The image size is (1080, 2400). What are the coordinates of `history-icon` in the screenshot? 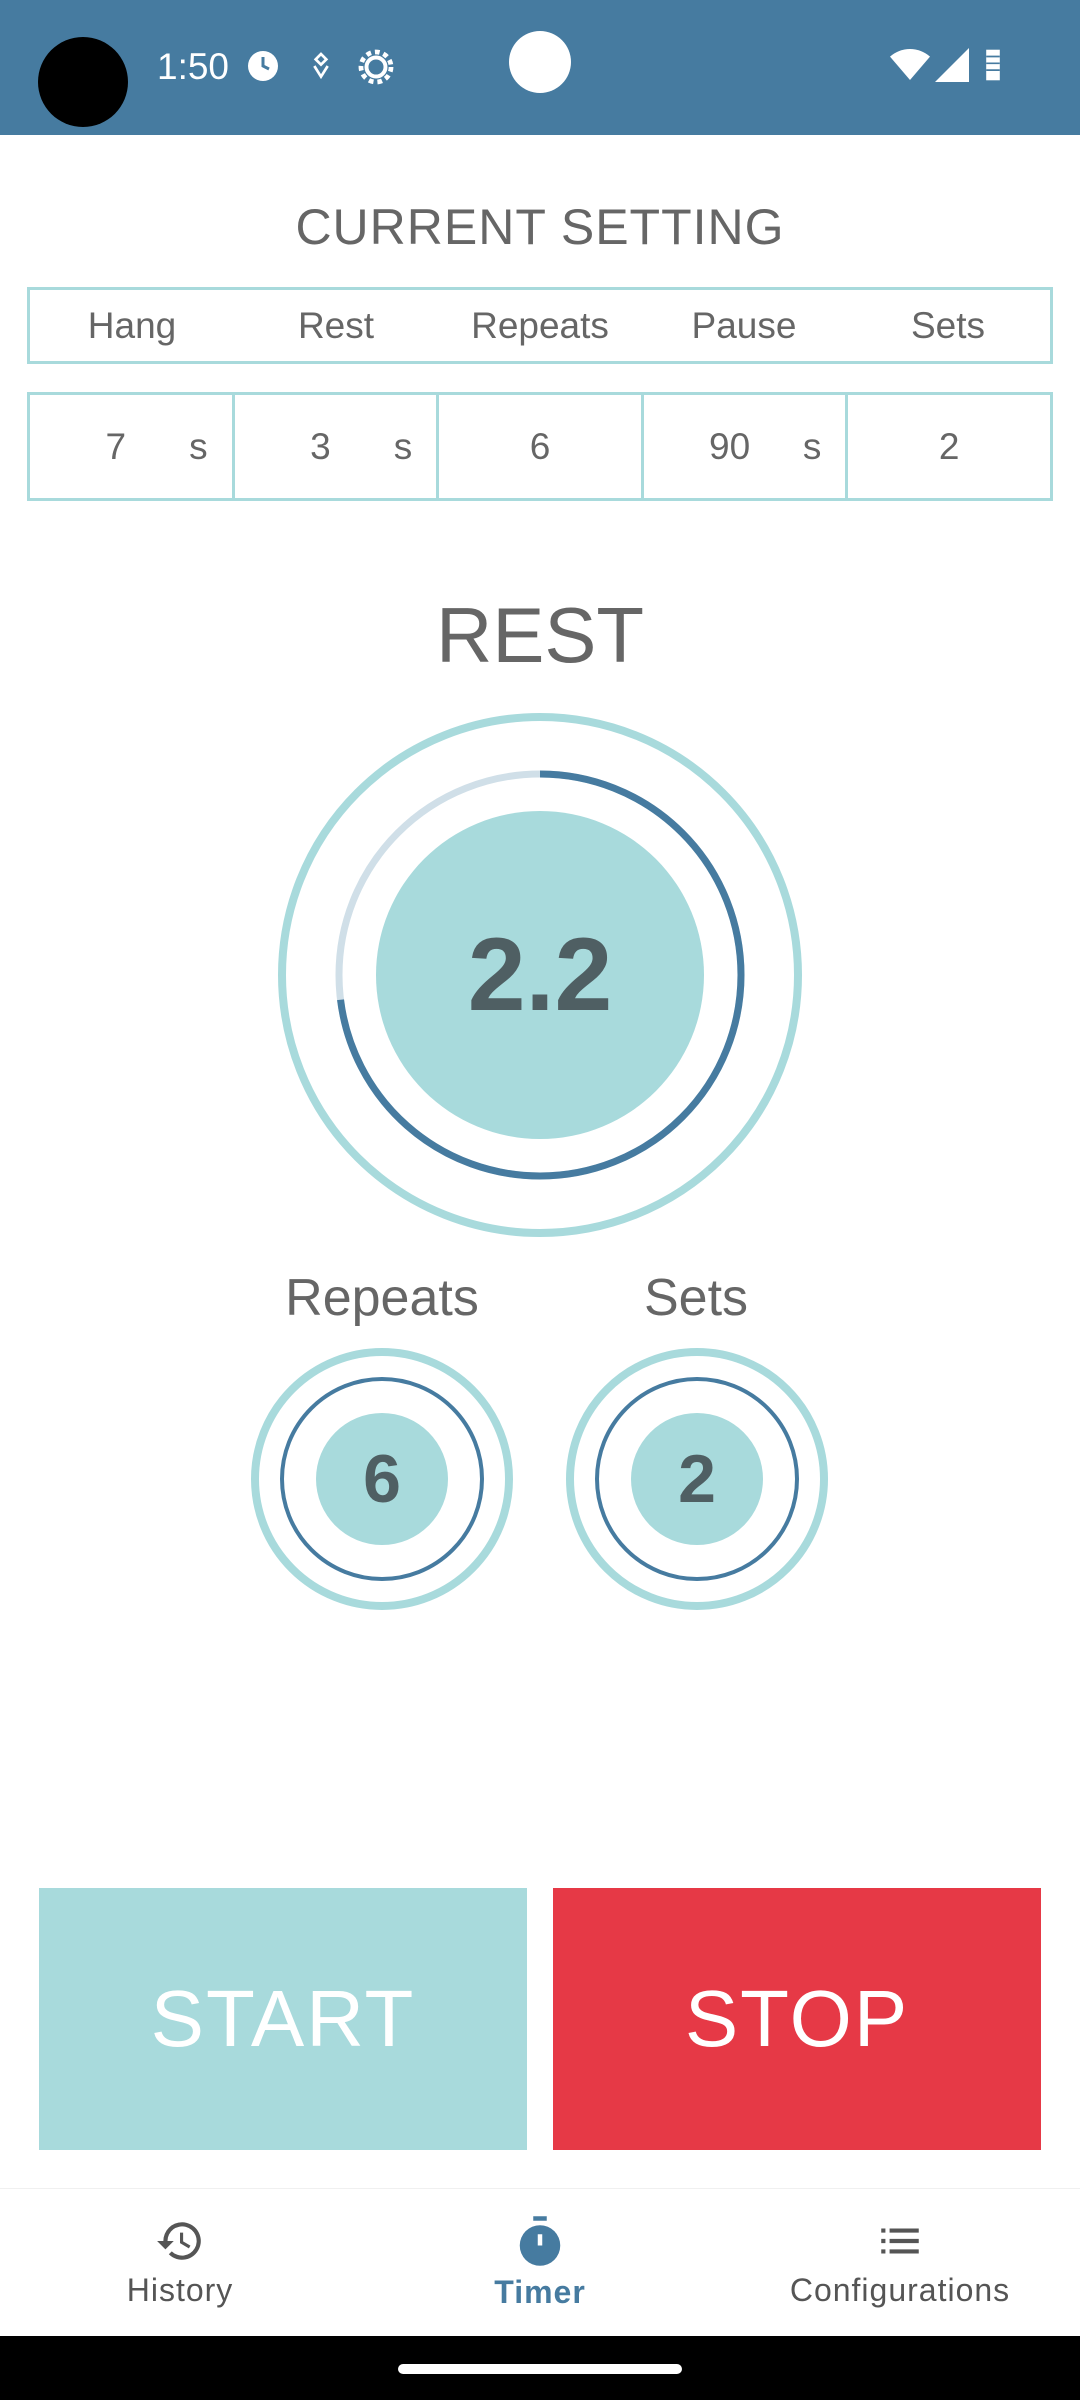 It's located at (179, 2241).